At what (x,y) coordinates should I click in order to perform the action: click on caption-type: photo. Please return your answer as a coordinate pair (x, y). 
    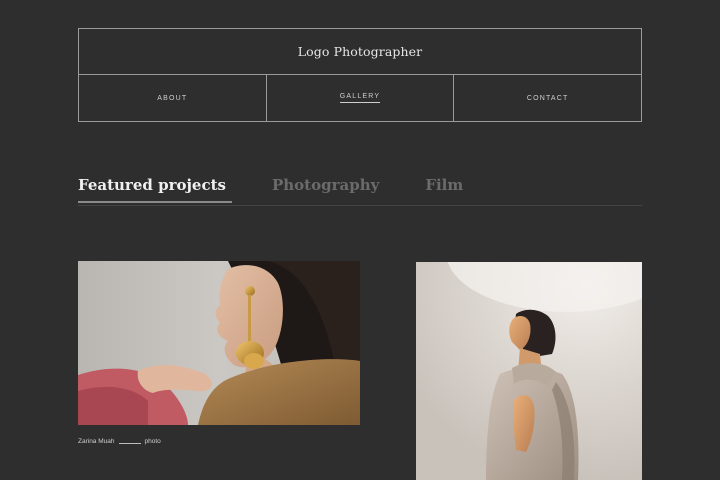
    Looking at the image, I should click on (152, 441).